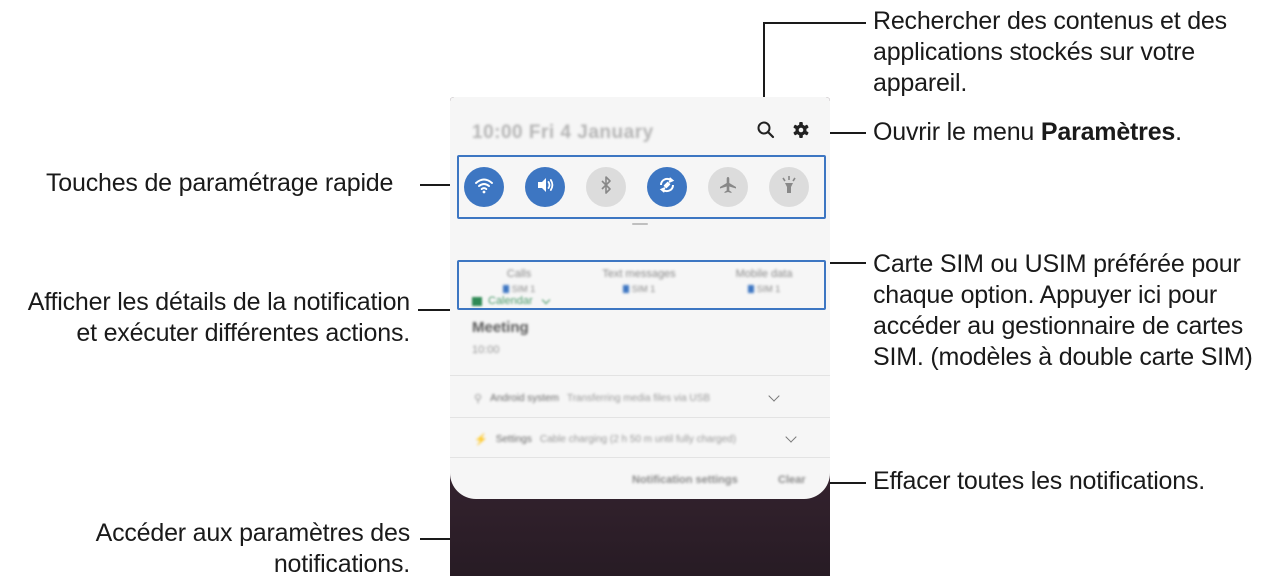  I want to click on notif1-text: Transferring media files via USB, so click(638, 398).